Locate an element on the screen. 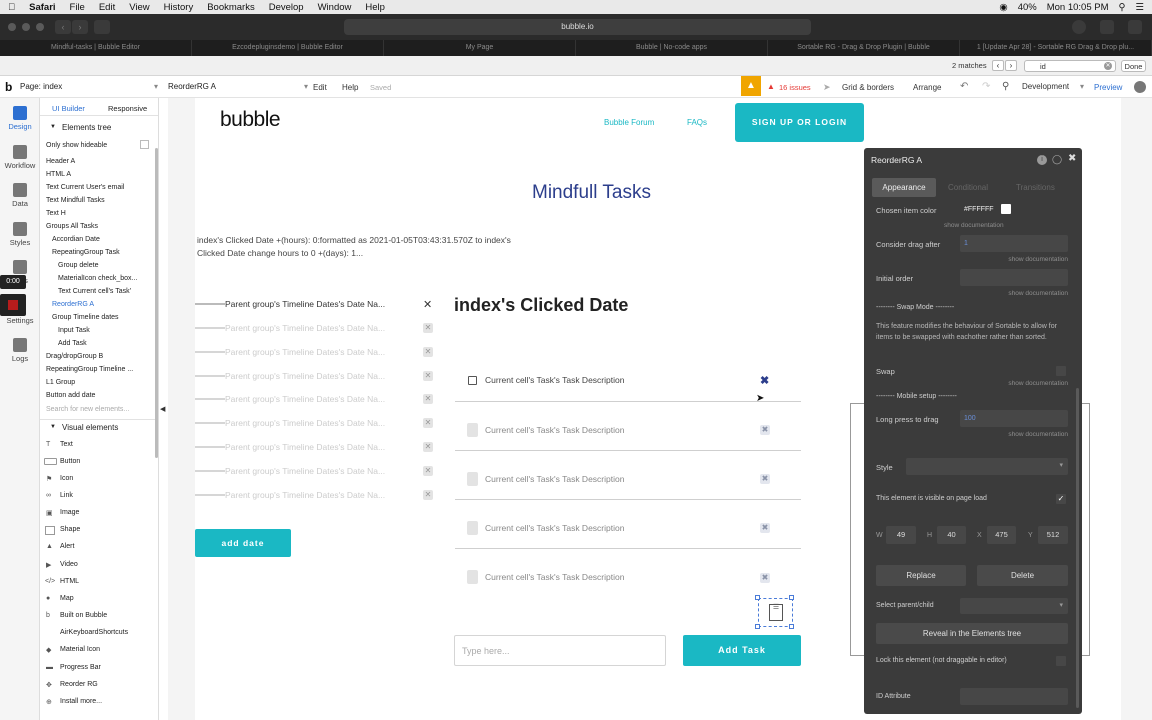  tabs-overview-icon is located at coordinates (1135, 27).